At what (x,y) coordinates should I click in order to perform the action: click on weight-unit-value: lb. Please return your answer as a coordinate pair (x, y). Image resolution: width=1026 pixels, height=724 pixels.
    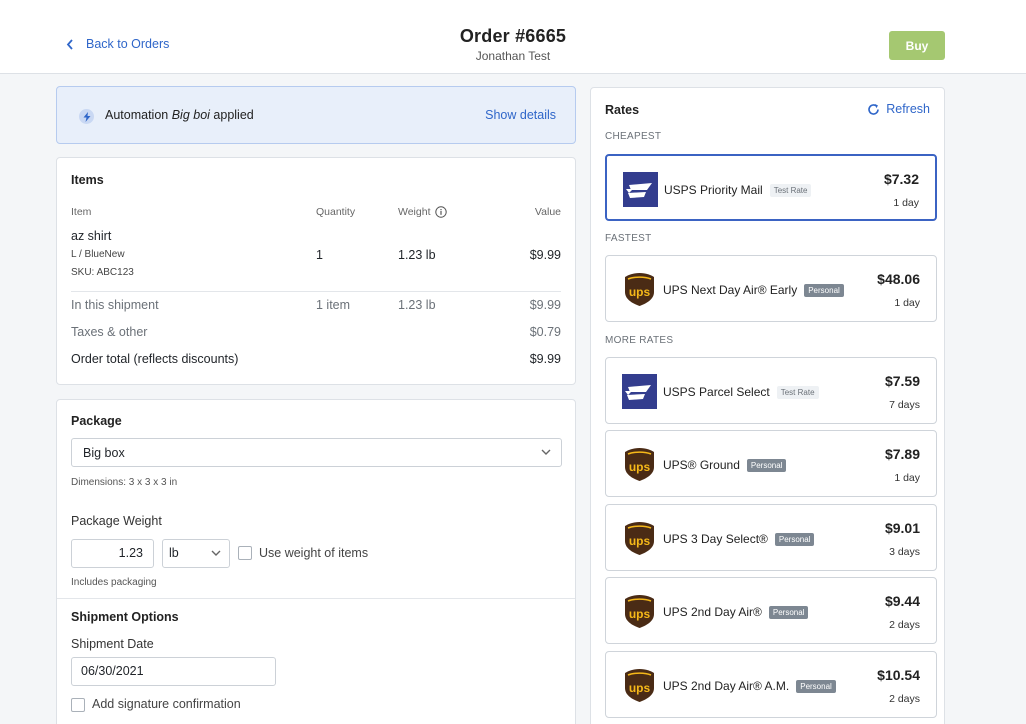
    Looking at the image, I should click on (174, 553).